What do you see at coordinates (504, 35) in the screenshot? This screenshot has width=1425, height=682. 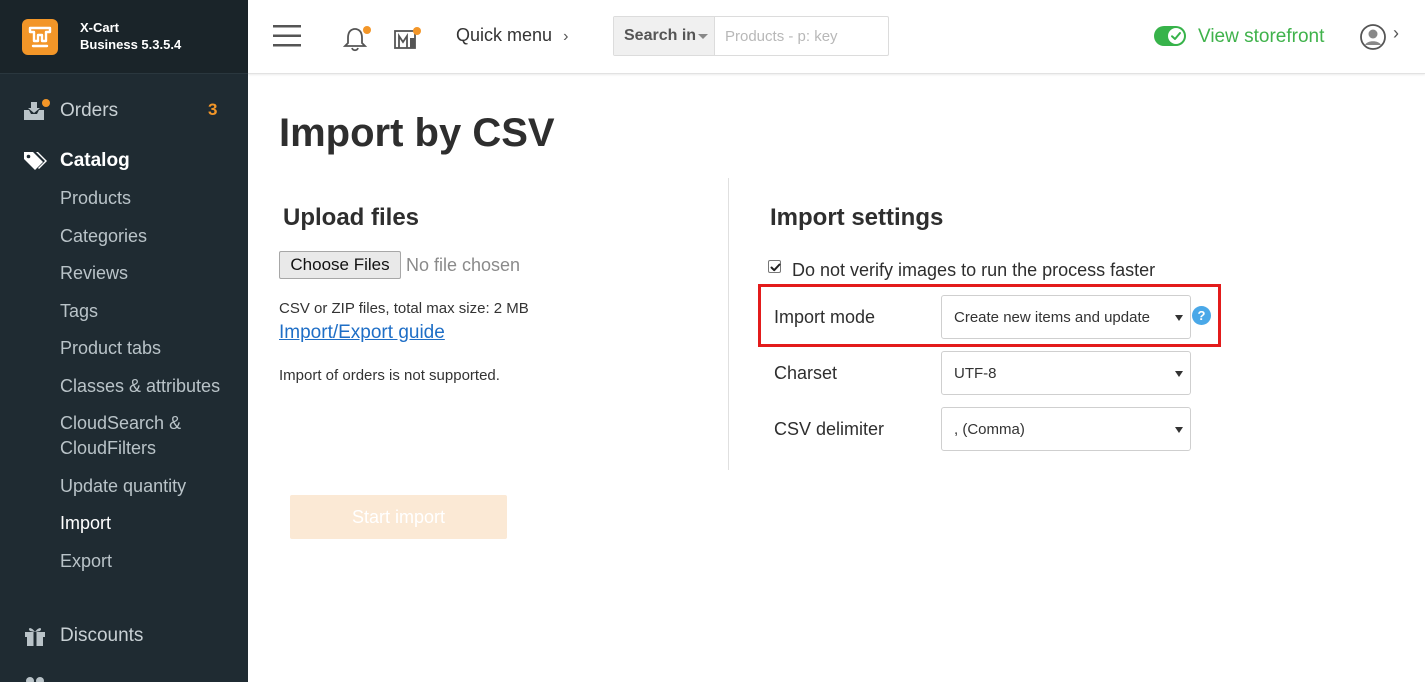 I see `quick-menu-label: Quick menu` at bounding box center [504, 35].